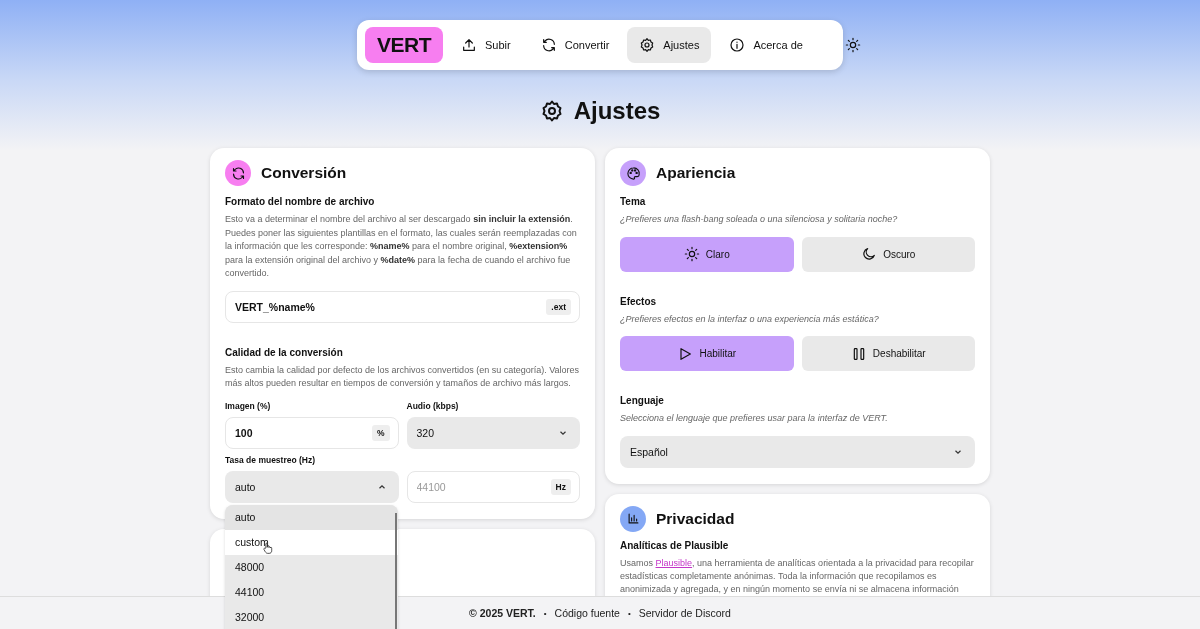 The width and height of the screenshot is (1200, 629). I want to click on settings-icon, so click(647, 45).